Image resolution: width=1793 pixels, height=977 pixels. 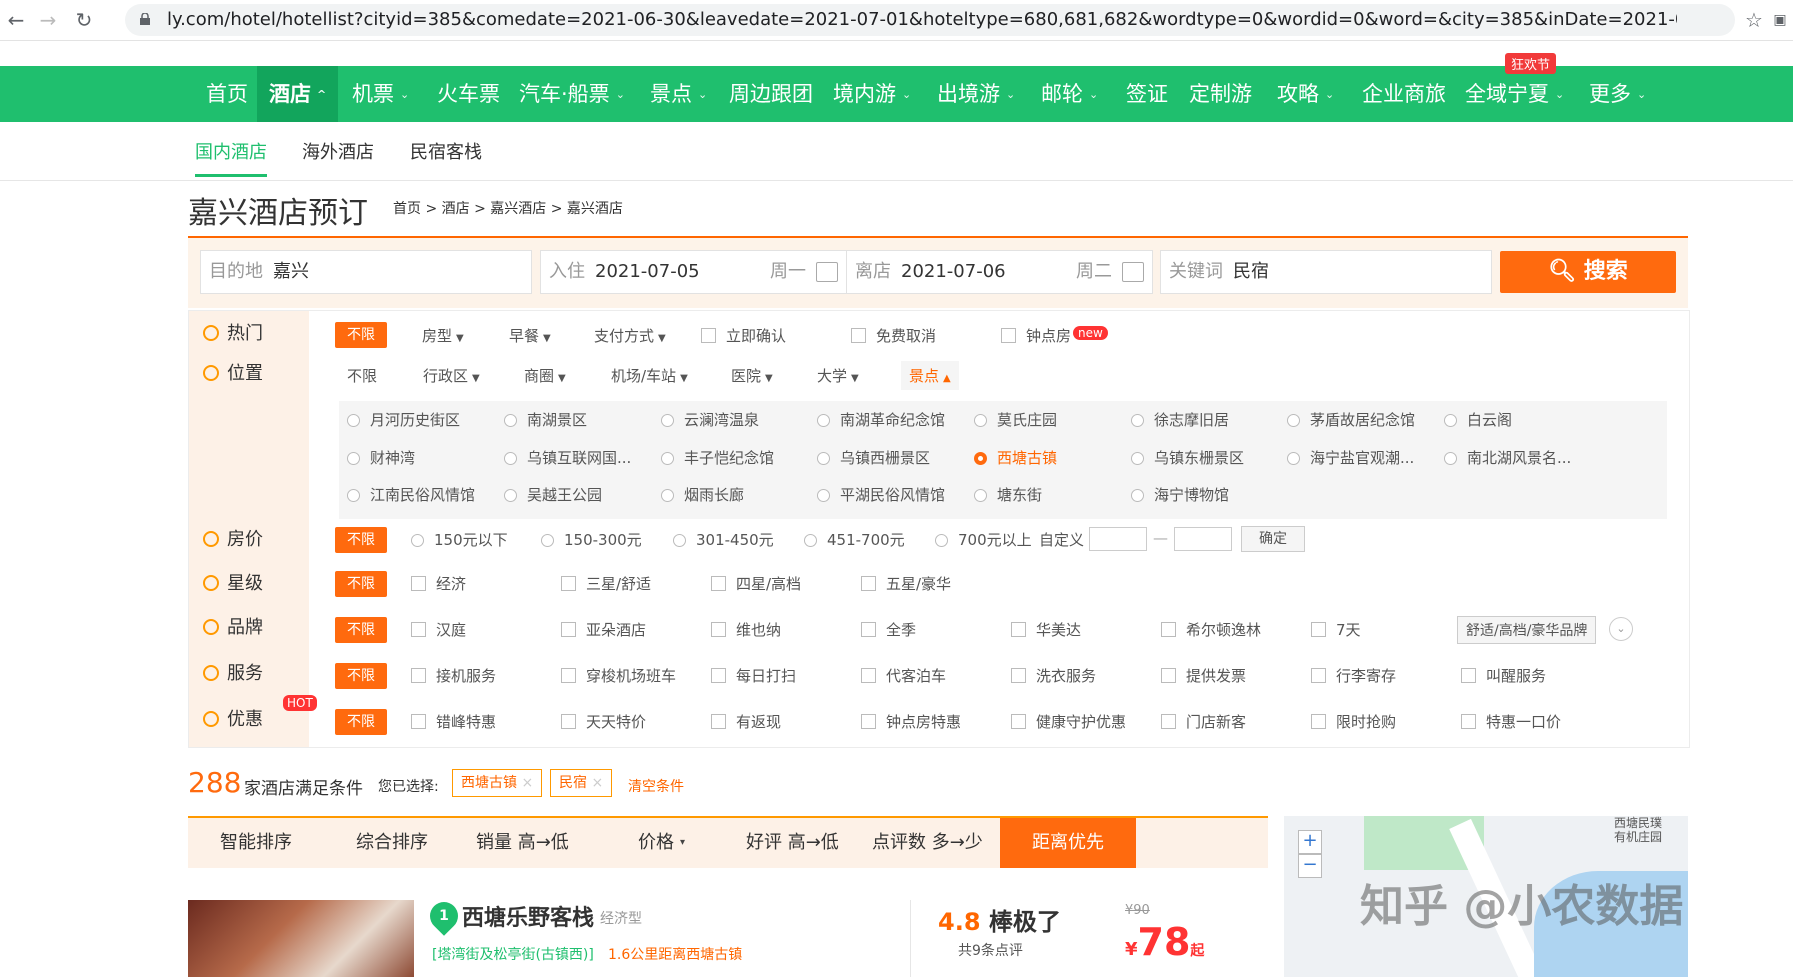 I want to click on nav-ningxia: 全域宁夏 ⌄, so click(x=1514, y=94).